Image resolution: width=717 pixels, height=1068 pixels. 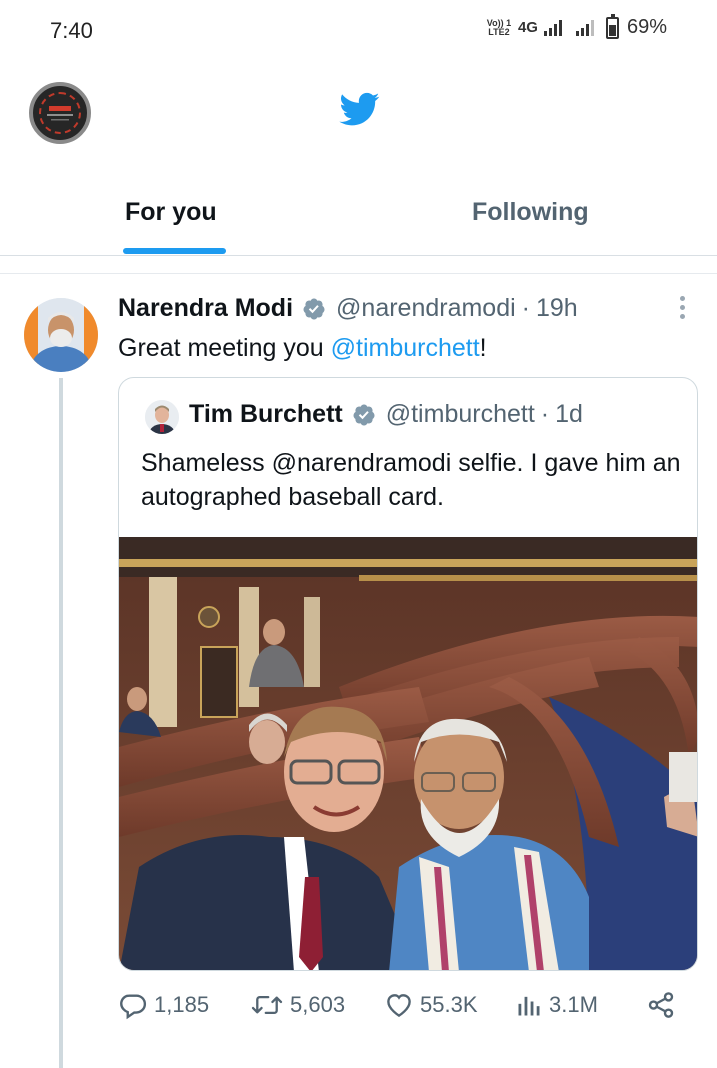 What do you see at coordinates (557, 308) in the screenshot?
I see `tweet-time: 19h` at bounding box center [557, 308].